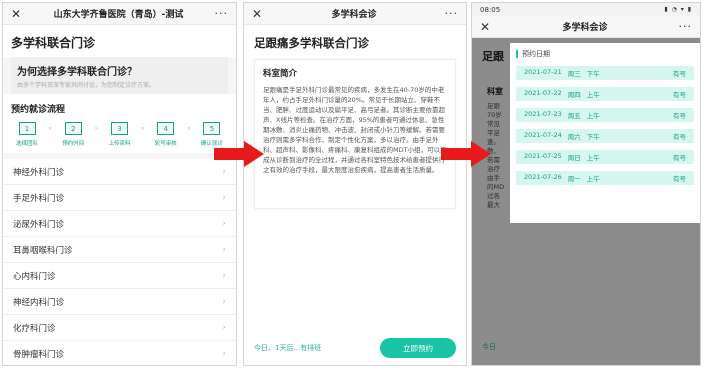  What do you see at coordinates (605, 178) in the screenshot?
I see `date-option: 2021-07-26 周一 上午 有号` at bounding box center [605, 178].